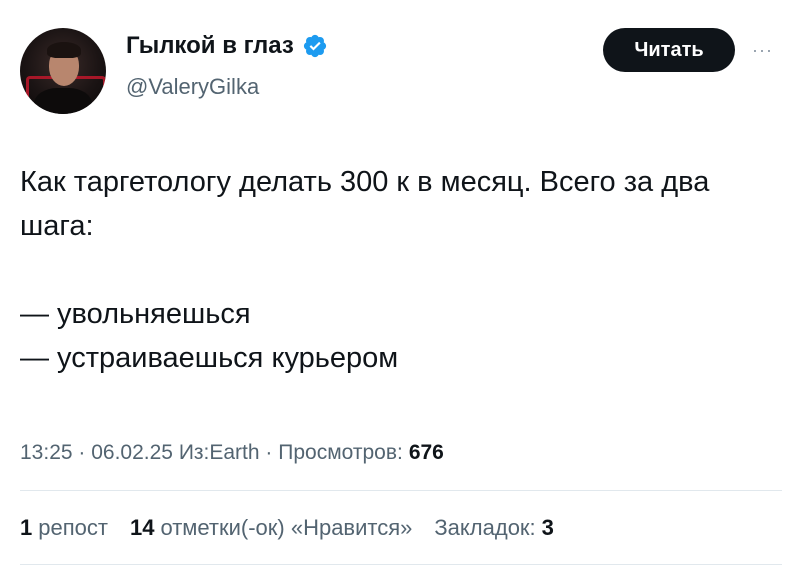  I want to click on avatar, so click(63, 71).